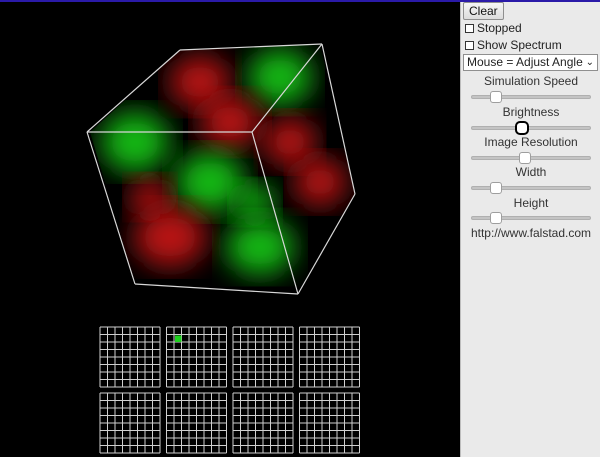 The height and width of the screenshot is (457, 600). What do you see at coordinates (531, 81) in the screenshot?
I see `simulation-speed-label: Simulation Speed` at bounding box center [531, 81].